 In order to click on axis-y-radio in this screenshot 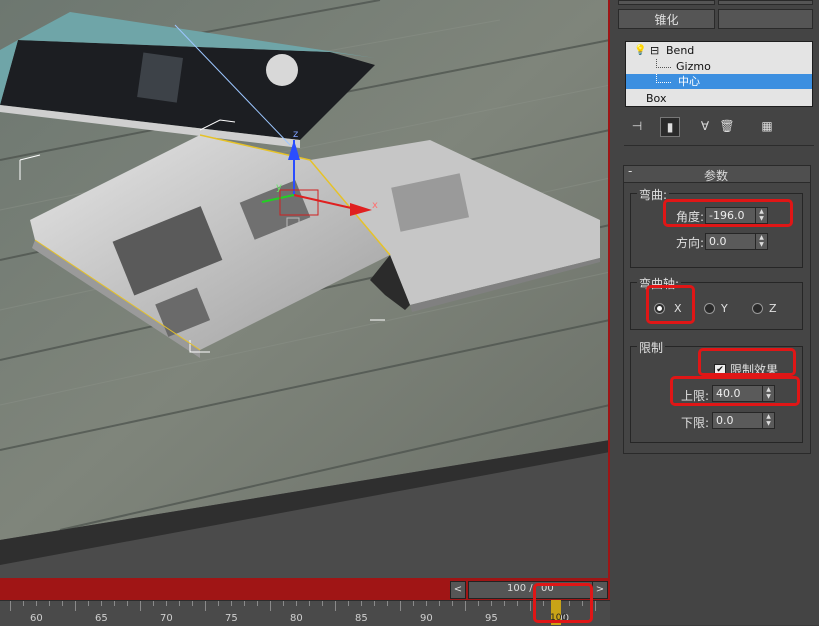, I will do `click(709, 308)`.